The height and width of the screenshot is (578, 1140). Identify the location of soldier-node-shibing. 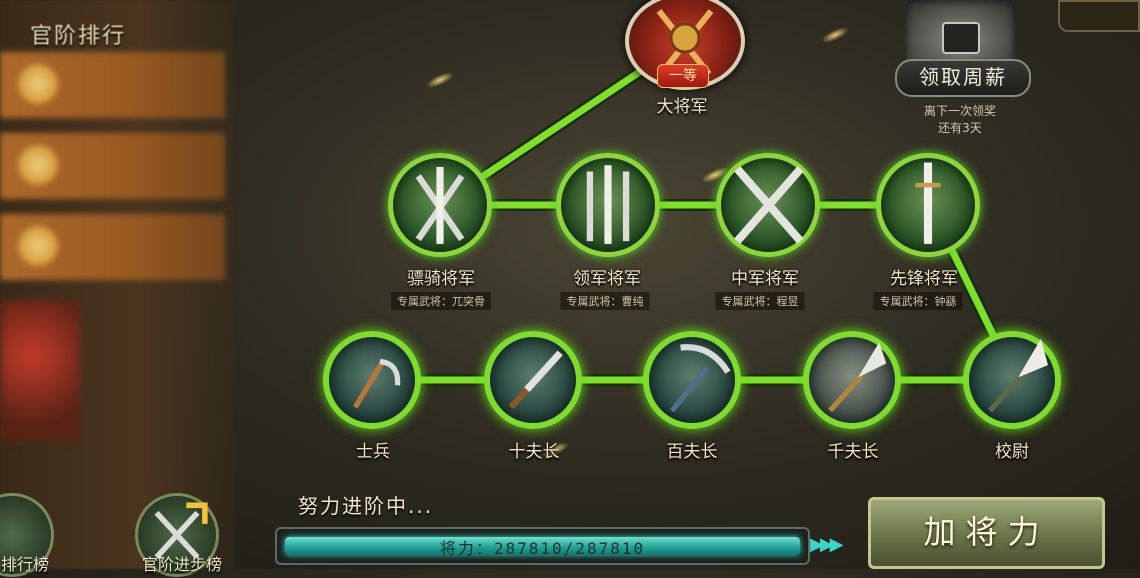
(372, 380).